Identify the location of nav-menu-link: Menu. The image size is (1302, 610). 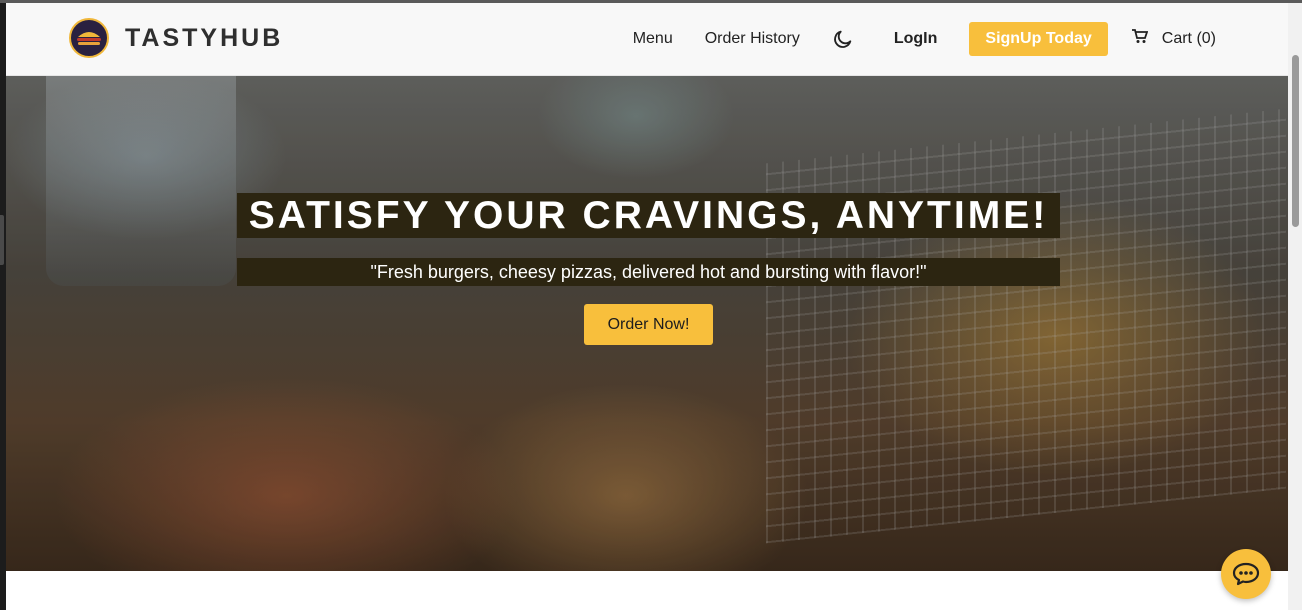
(653, 39).